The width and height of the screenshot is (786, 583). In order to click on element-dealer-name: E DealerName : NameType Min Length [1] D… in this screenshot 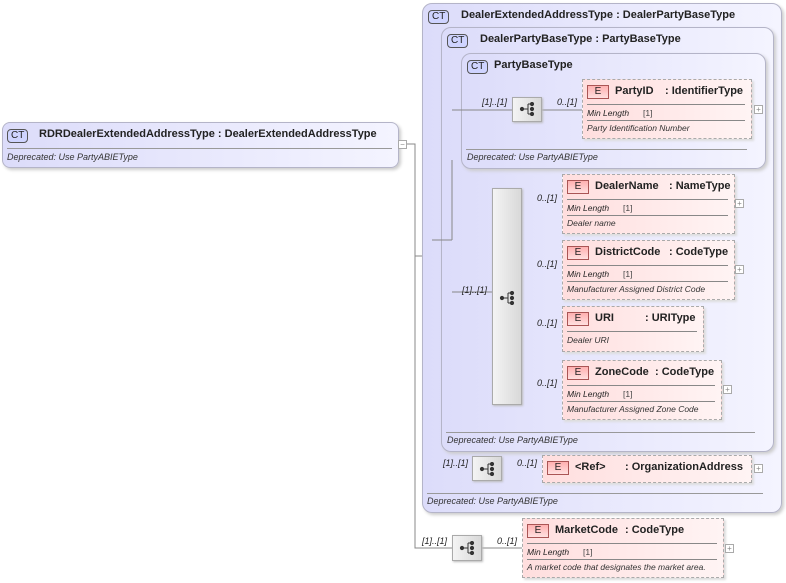, I will do `click(648, 204)`.